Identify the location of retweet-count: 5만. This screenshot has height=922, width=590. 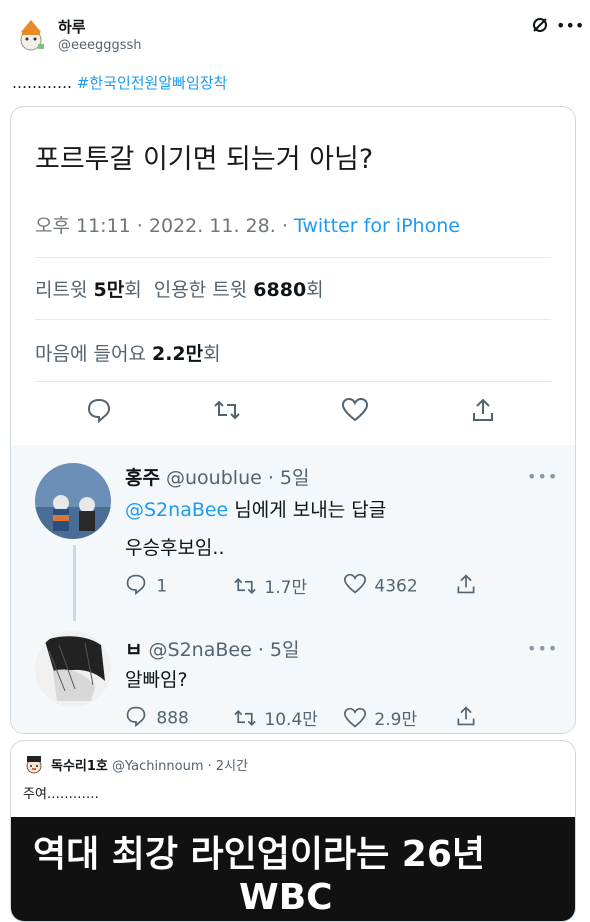
(109, 290).